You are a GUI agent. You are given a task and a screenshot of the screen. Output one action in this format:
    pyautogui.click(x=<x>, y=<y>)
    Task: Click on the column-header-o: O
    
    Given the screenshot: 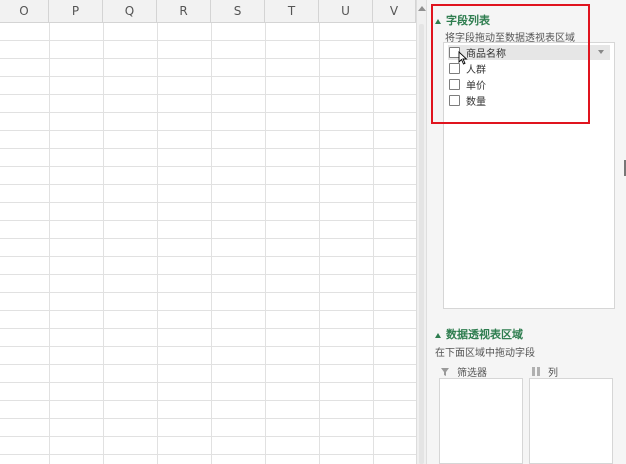 What is the action you would take?
    pyautogui.click(x=24, y=11)
    